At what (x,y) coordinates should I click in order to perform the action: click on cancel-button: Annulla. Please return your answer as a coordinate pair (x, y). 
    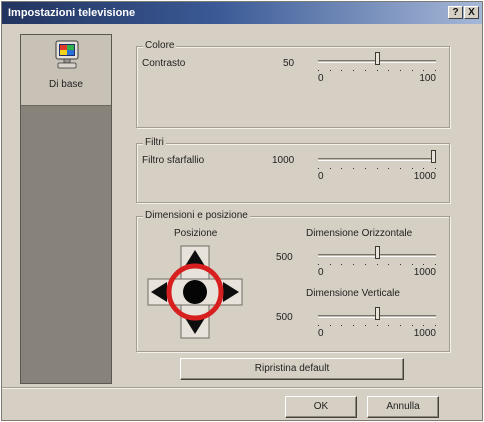
    Looking at the image, I should click on (403, 407).